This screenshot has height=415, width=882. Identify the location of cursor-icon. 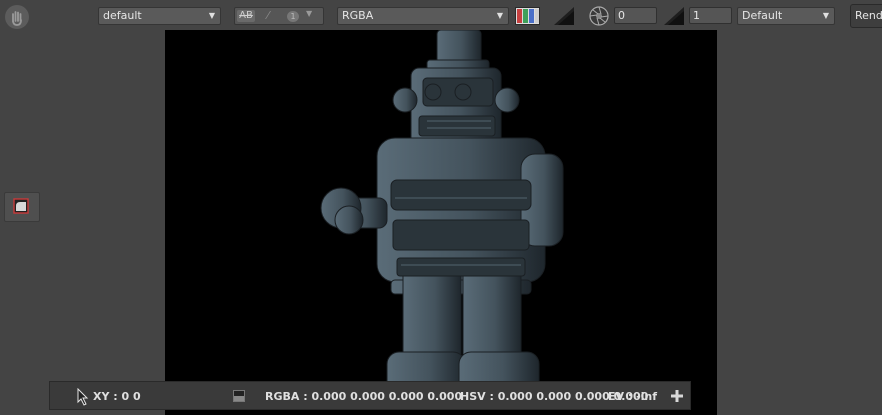
(83, 397).